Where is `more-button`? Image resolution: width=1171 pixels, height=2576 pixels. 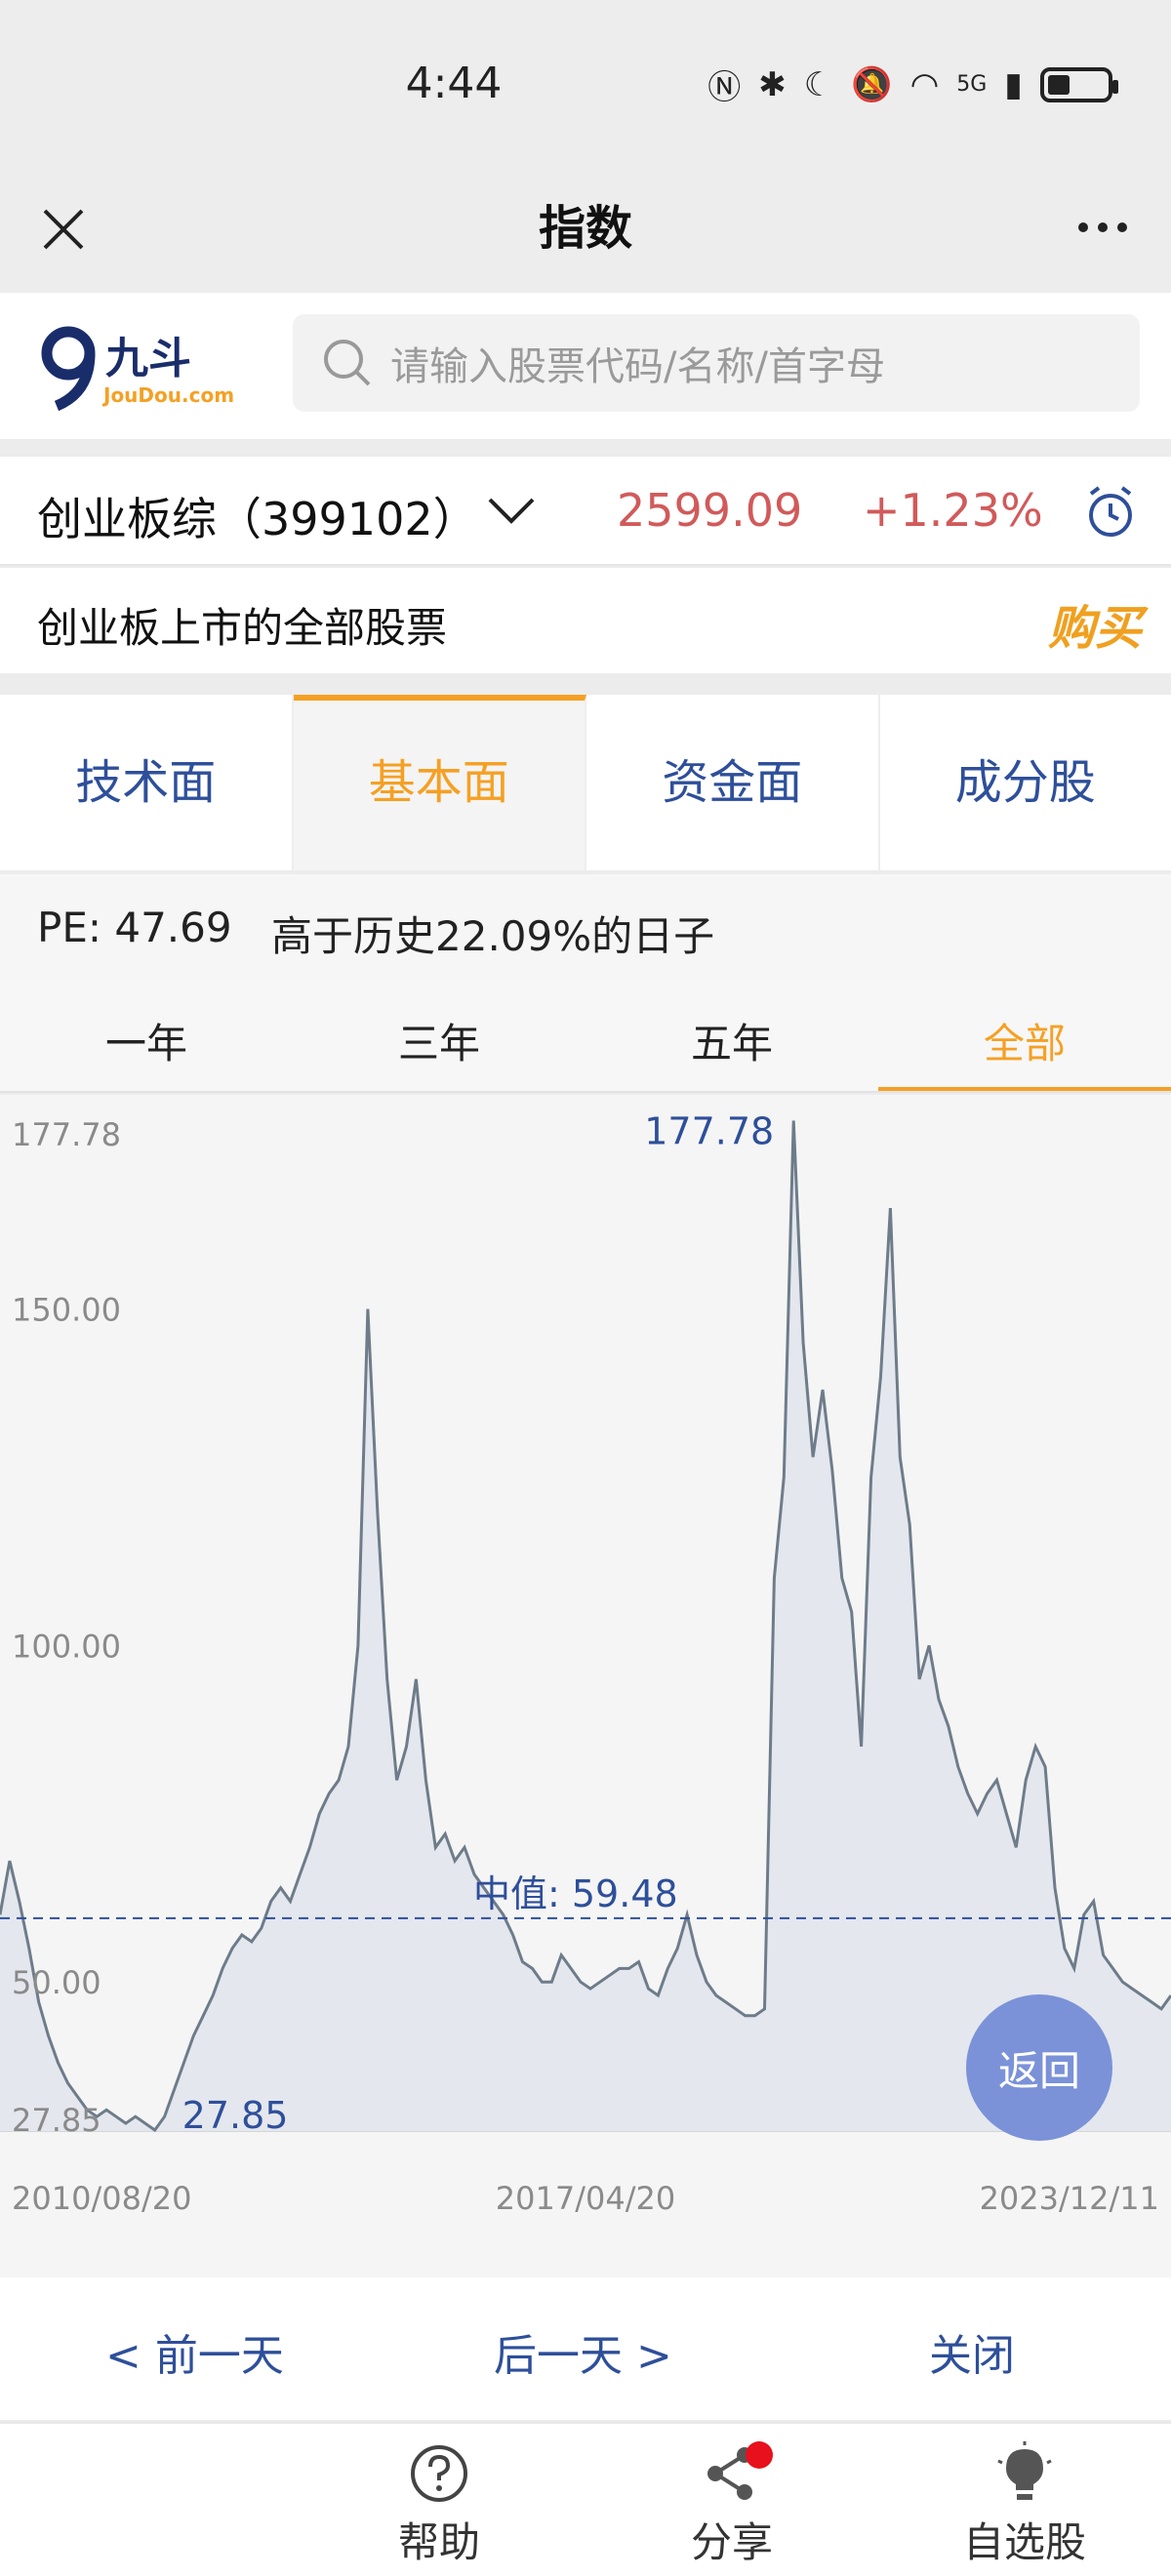
more-button is located at coordinates (1103, 227).